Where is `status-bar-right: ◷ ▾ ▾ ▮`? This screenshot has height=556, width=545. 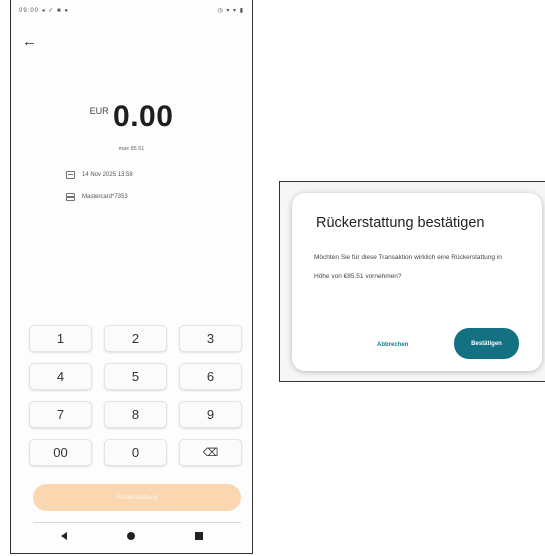 status-bar-right: ◷ ▾ ▾ ▮ is located at coordinates (230, 11).